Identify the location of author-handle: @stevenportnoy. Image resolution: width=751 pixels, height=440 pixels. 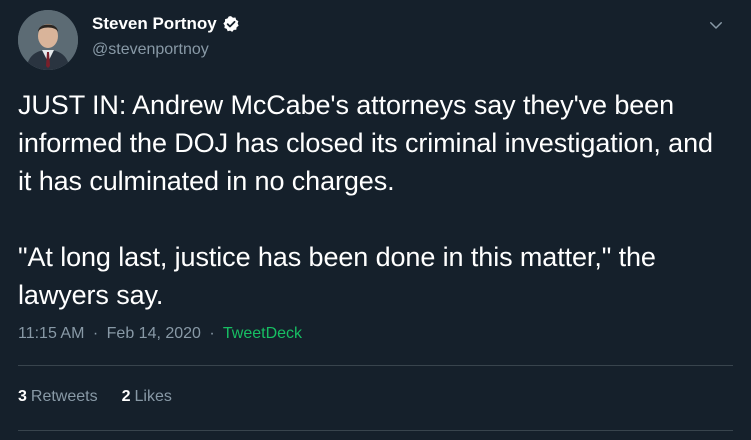
(150, 50).